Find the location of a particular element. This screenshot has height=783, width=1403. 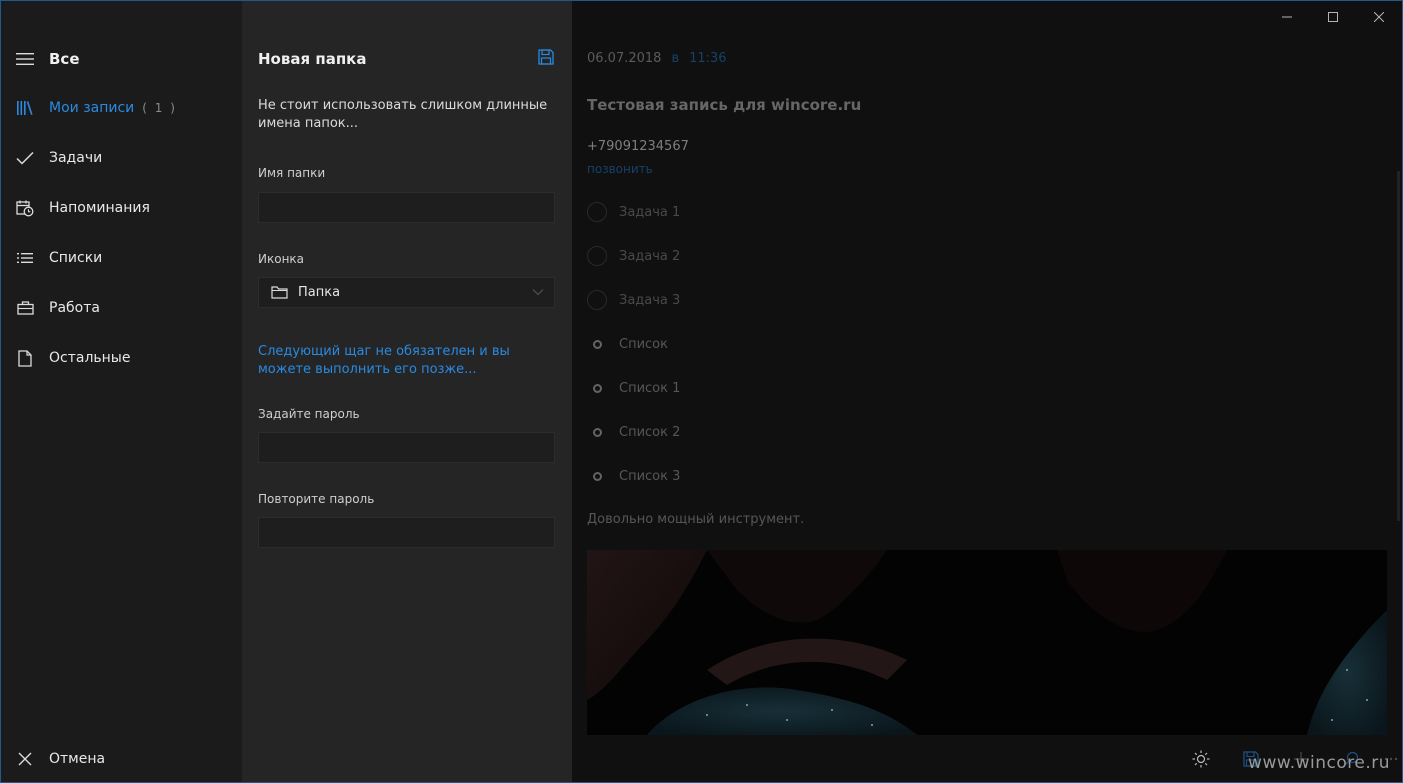

window-controls is located at coordinates (1333, 17).